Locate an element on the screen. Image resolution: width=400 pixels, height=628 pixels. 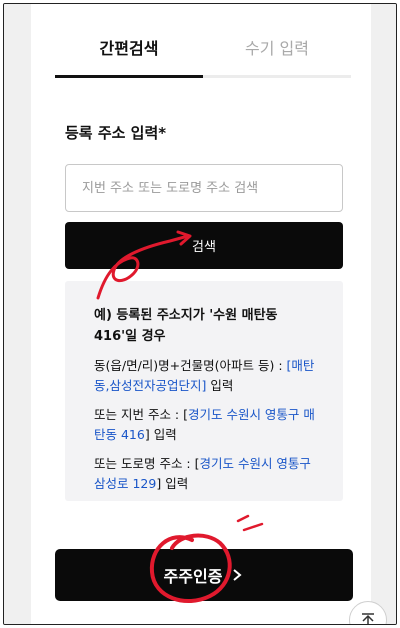
tab-manual-input: 수기 입력 is located at coordinates (277, 56).